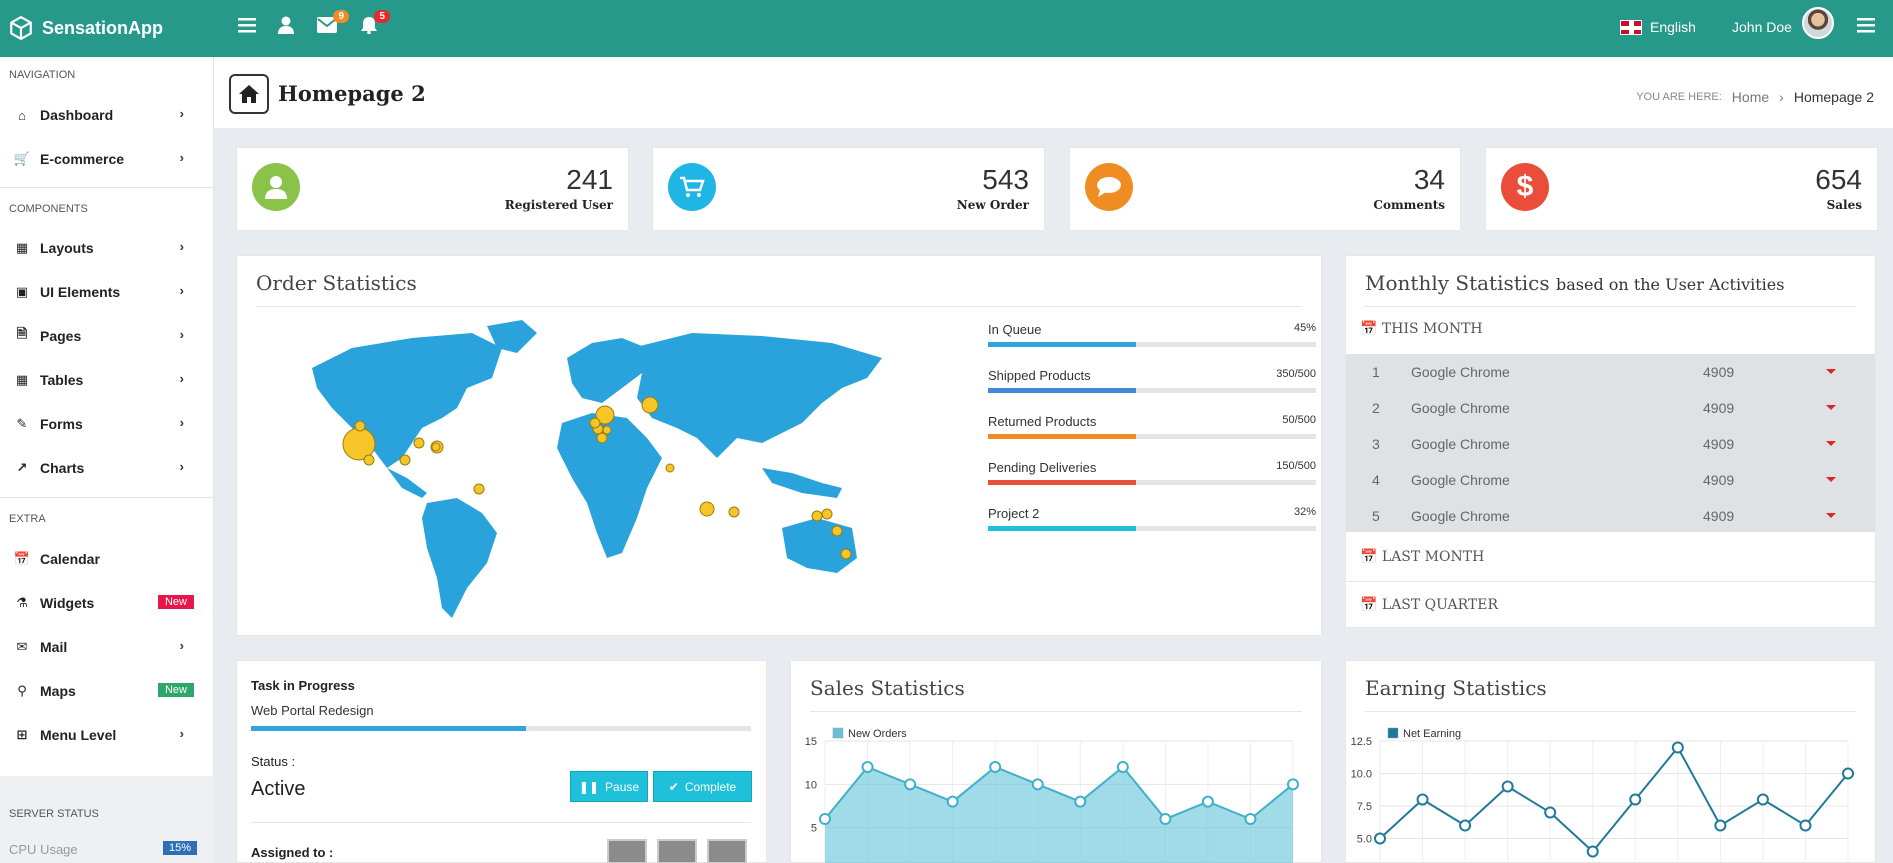 Image resolution: width=1893 pixels, height=863 pixels. I want to click on table-row: 4 Google Chrome 4909, so click(1610, 480).